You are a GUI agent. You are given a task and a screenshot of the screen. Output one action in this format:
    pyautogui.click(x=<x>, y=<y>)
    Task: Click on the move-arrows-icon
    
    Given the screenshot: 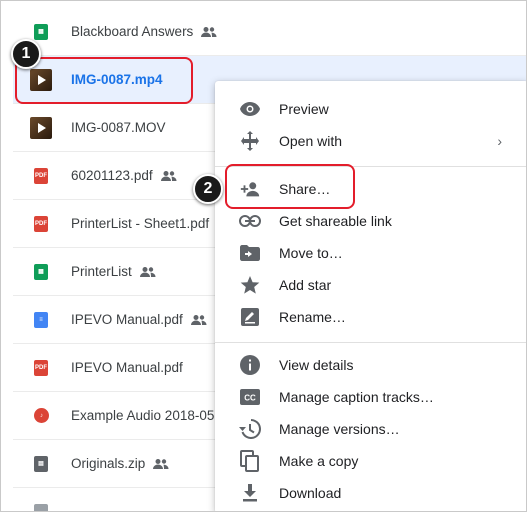 What is the action you would take?
    pyautogui.click(x=250, y=141)
    